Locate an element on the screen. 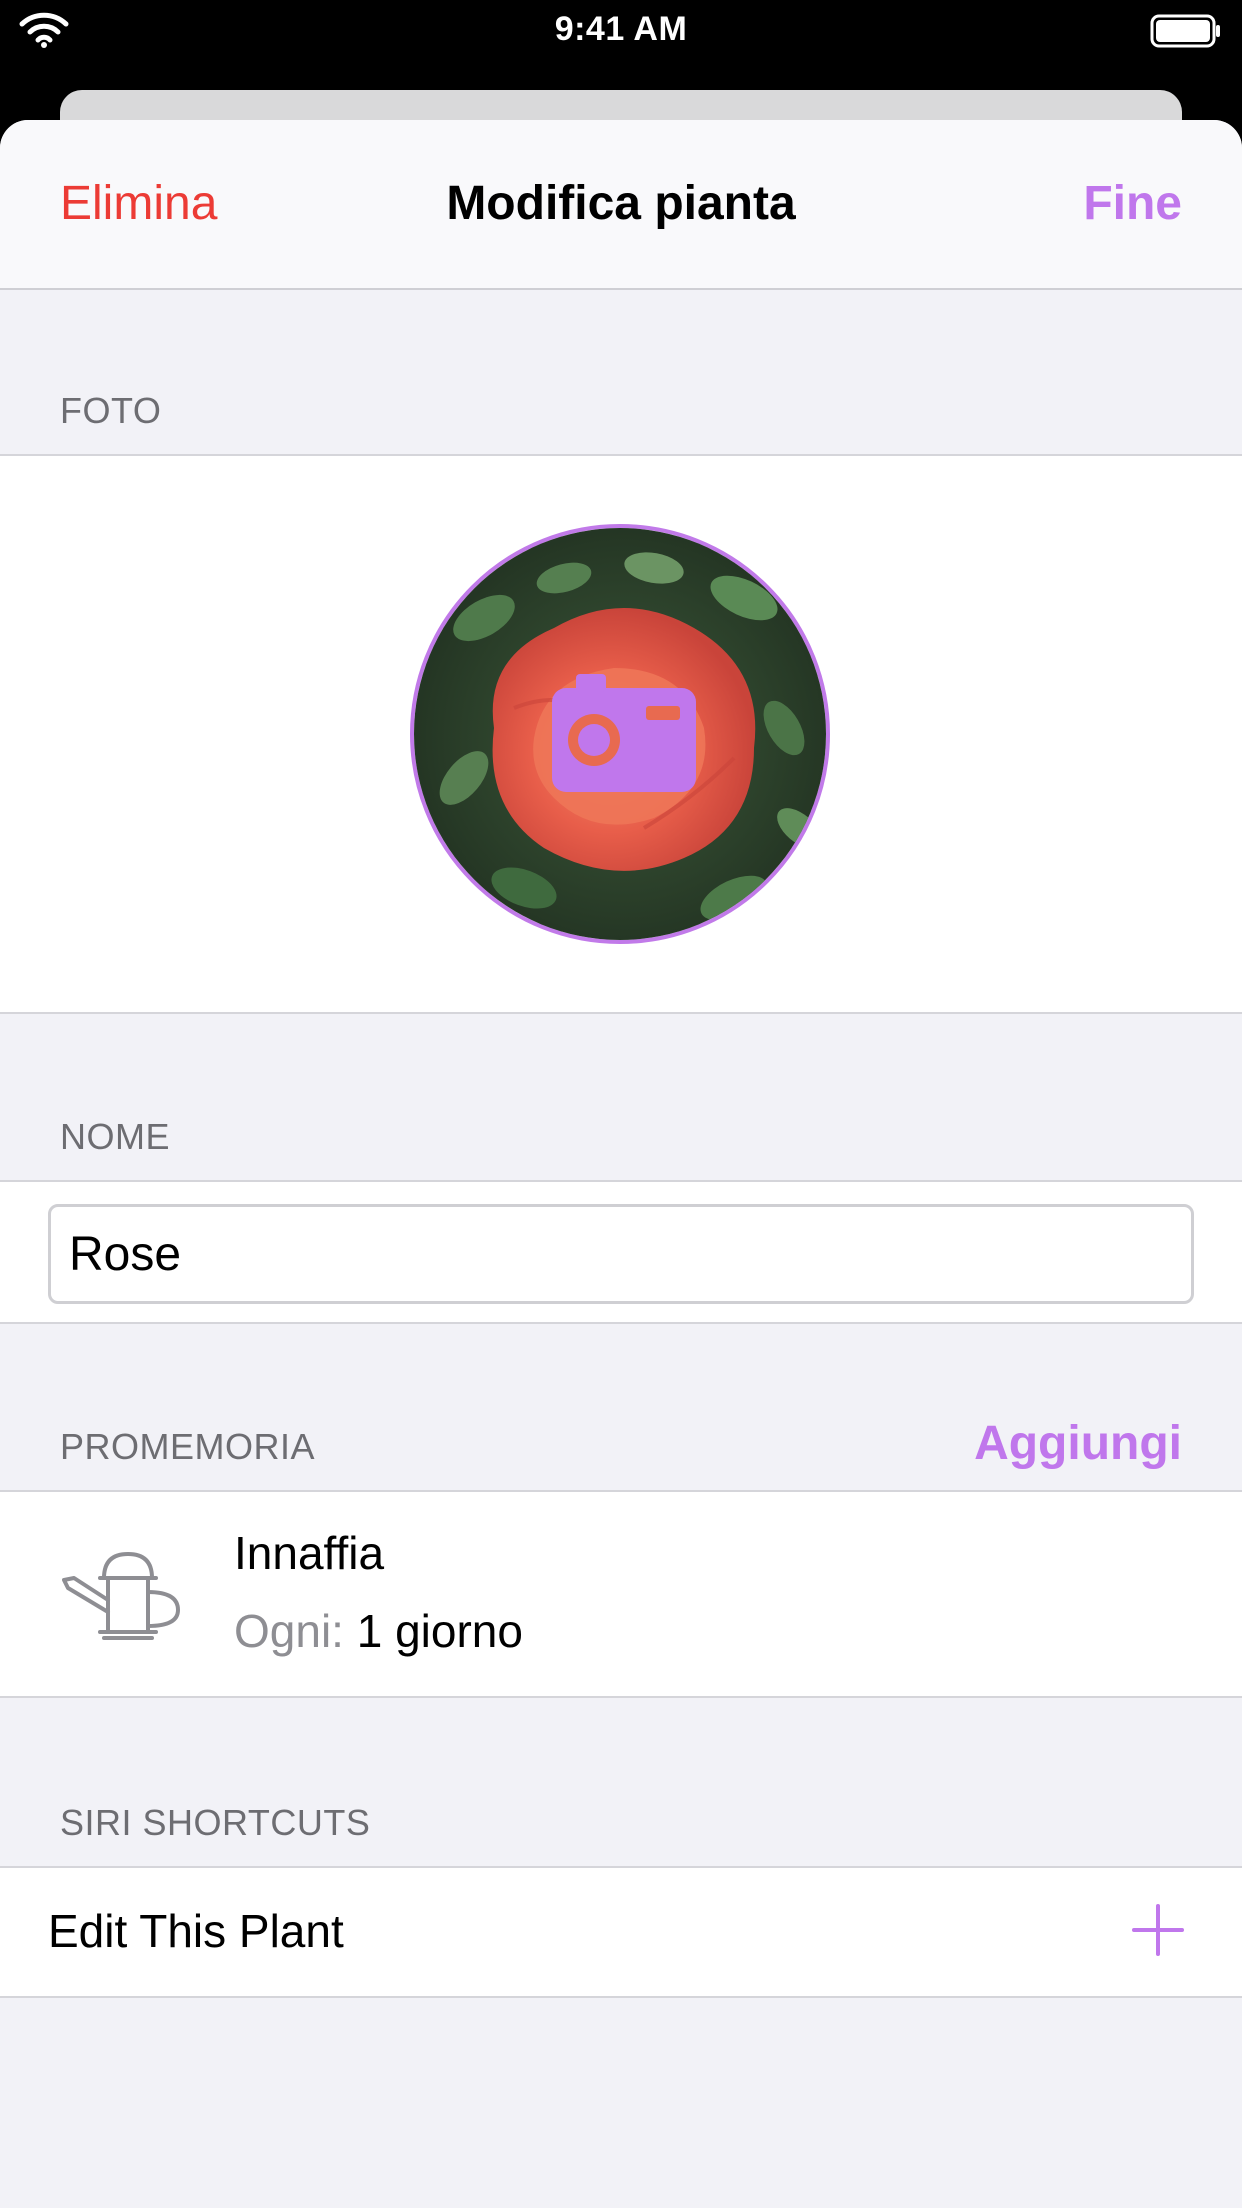  add-reminder-button: Aggiungi is located at coordinates (1078, 1443).